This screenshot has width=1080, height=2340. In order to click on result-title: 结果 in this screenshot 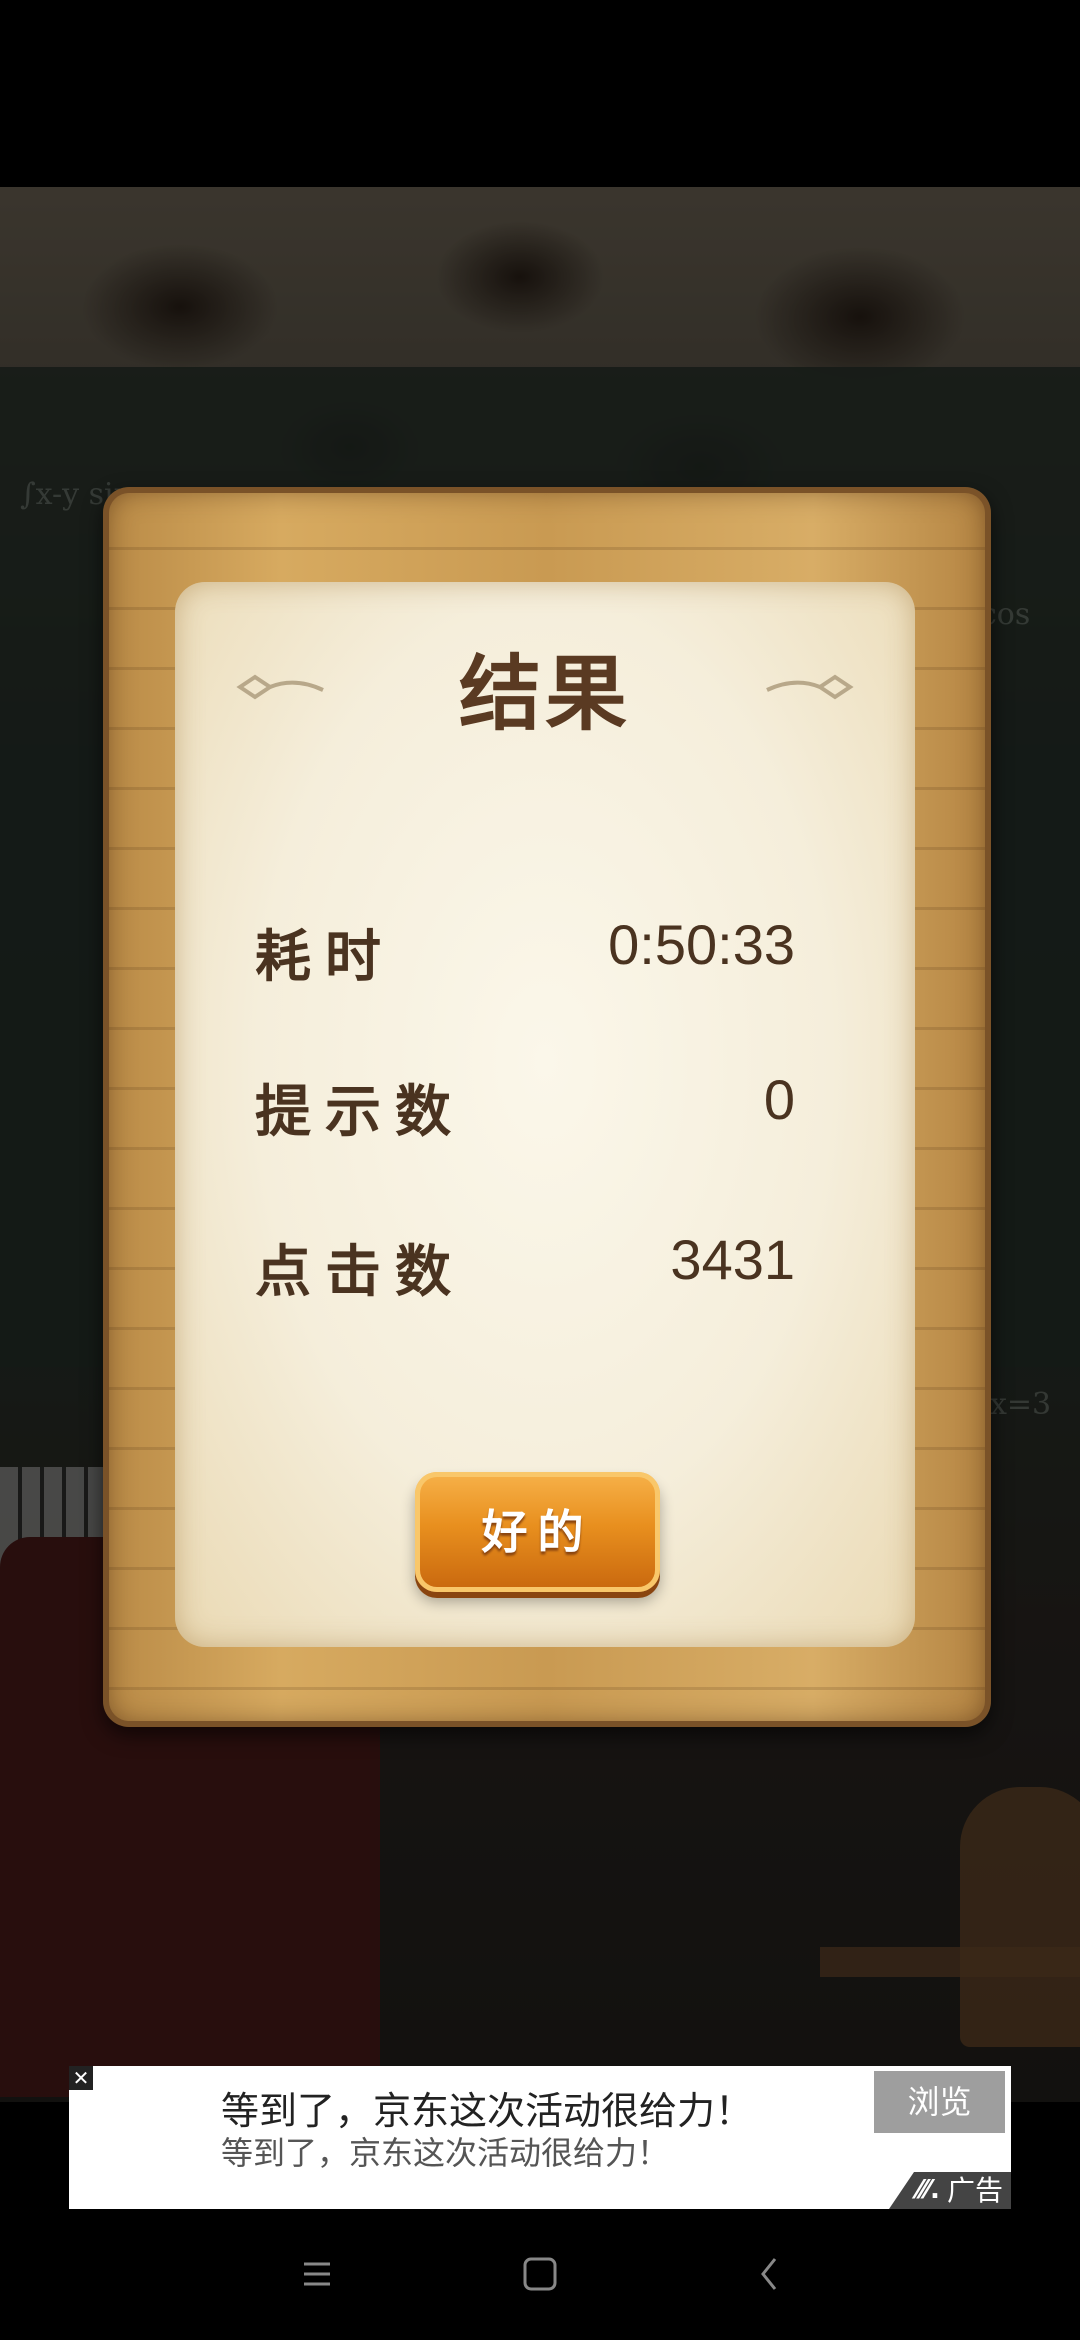, I will do `click(544, 694)`.